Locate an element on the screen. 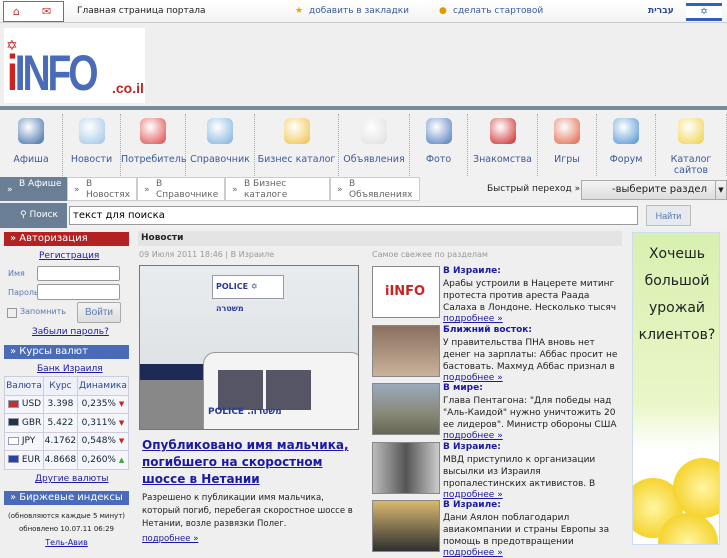 Image resolution: width=727 pixels, height=558 pixels. nav-item: Бизнес каталог is located at coordinates (297, 147).